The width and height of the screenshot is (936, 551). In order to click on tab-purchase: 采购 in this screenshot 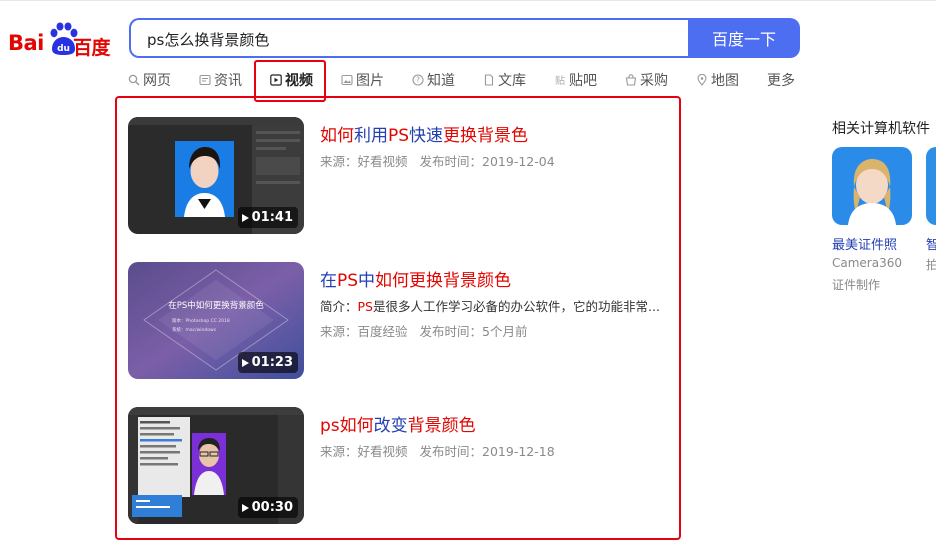, I will do `click(646, 80)`.